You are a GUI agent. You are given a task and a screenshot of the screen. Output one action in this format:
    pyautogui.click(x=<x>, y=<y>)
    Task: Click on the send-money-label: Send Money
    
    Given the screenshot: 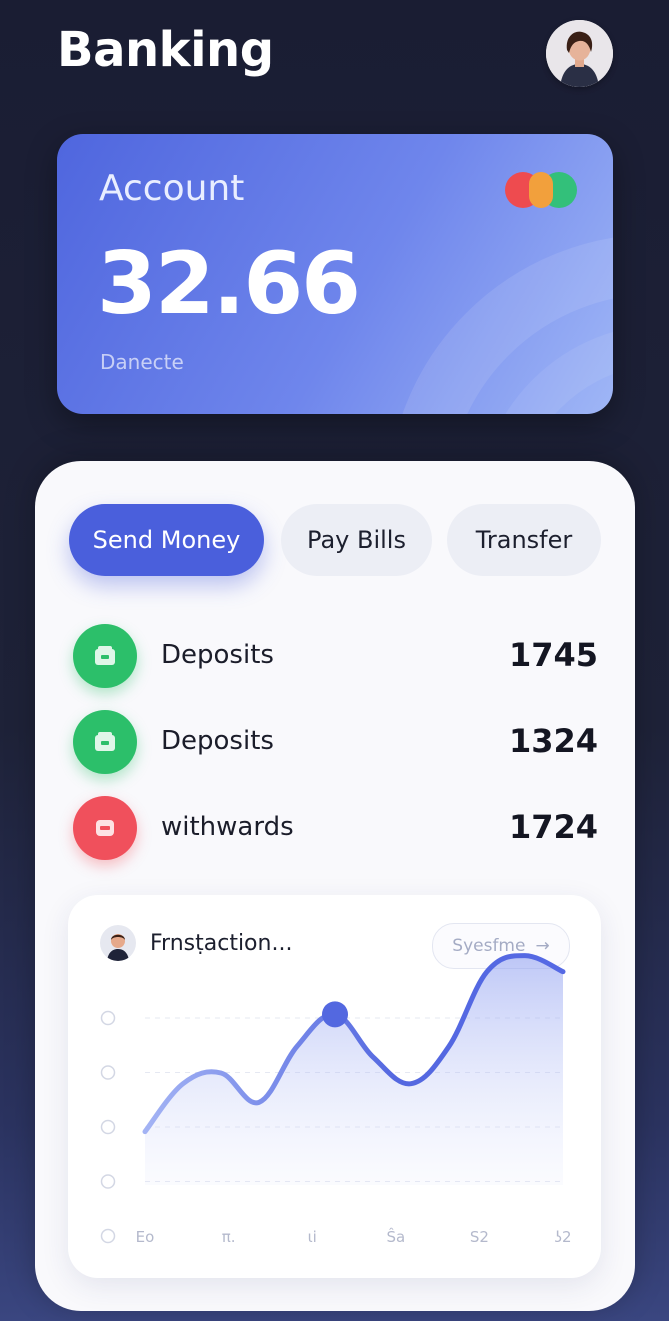 What is the action you would take?
    pyautogui.click(x=166, y=540)
    